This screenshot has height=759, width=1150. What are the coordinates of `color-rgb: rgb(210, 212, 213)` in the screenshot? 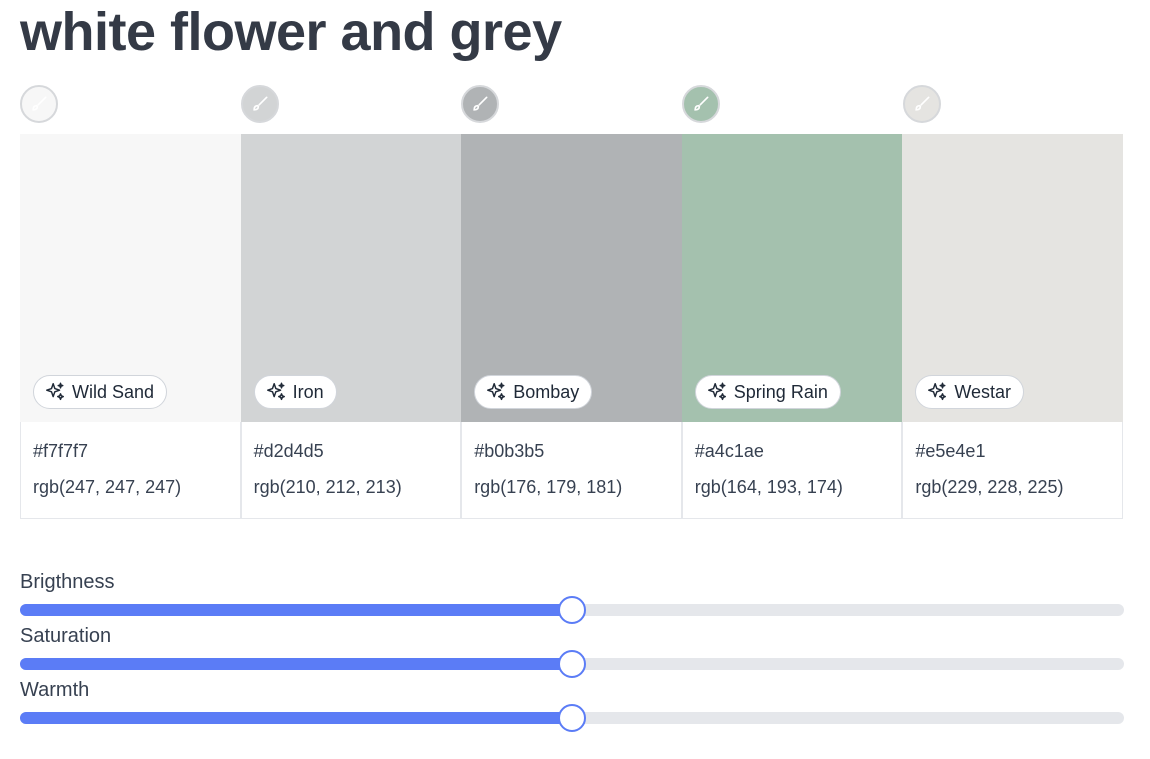 It's located at (327, 487).